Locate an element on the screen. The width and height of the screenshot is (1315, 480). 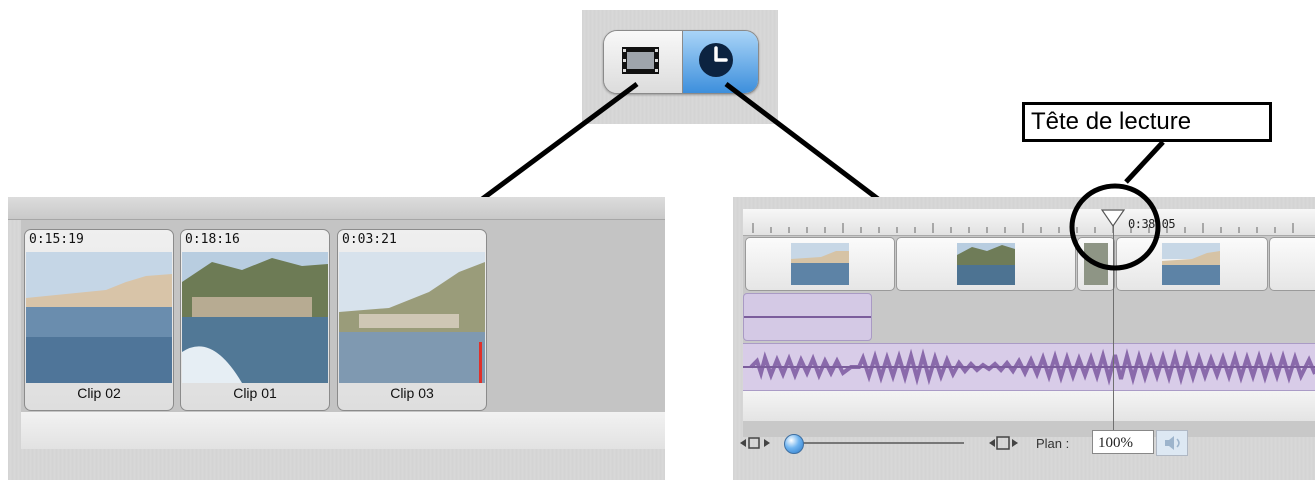
zoom-label: Plan : is located at coordinates (1053, 443).